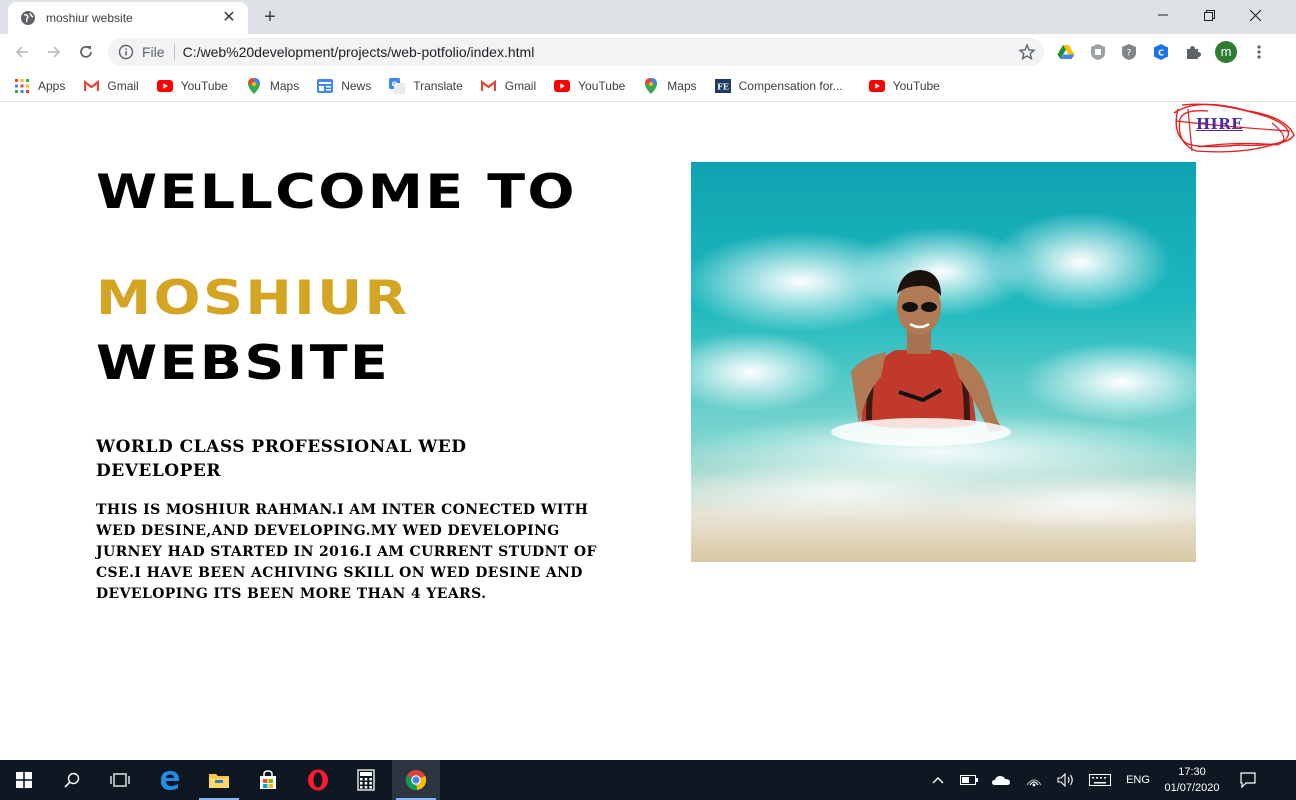 The width and height of the screenshot is (1296, 800). What do you see at coordinates (1066, 780) in the screenshot?
I see `volume-icon` at bounding box center [1066, 780].